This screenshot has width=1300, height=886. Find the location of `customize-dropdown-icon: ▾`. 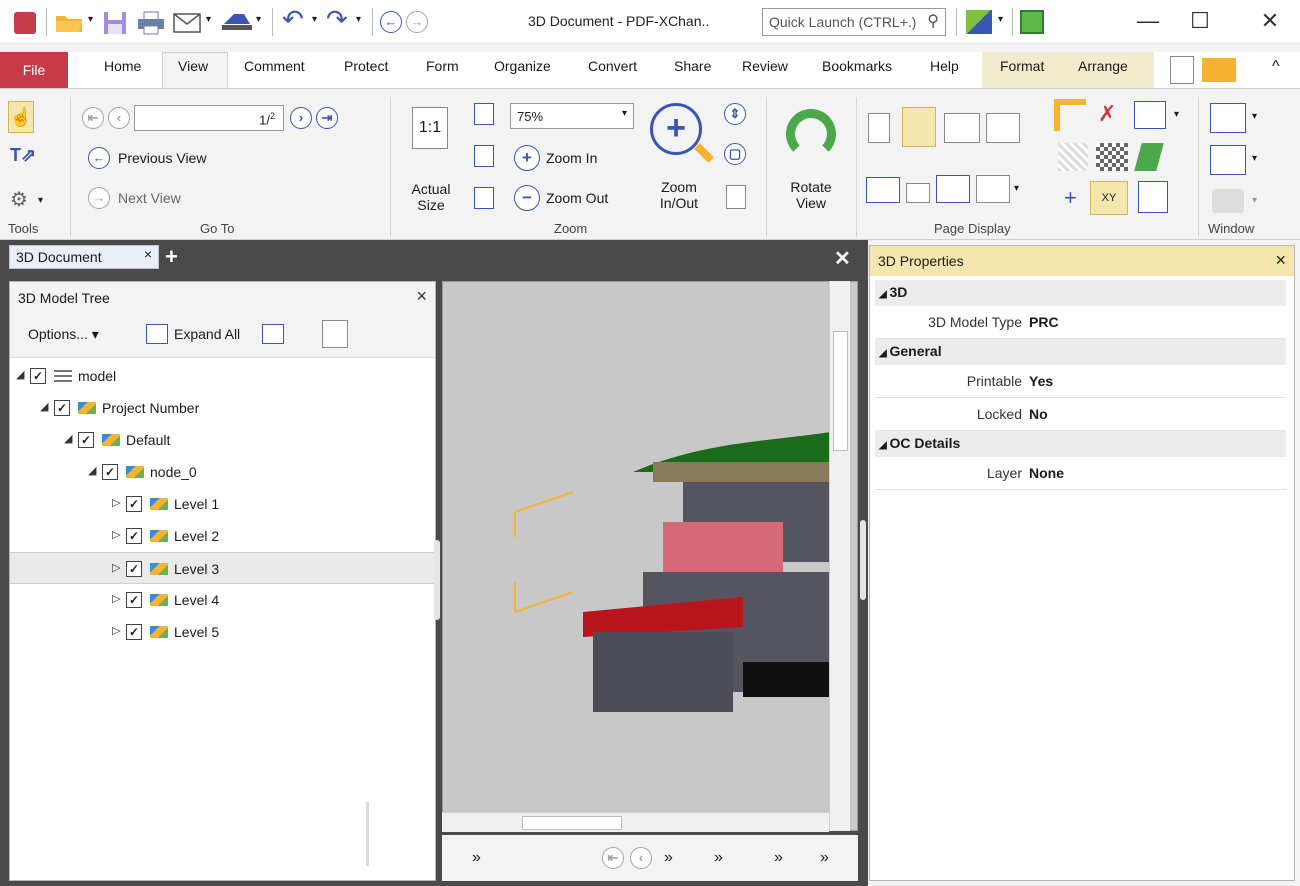

customize-dropdown-icon: ▾ is located at coordinates (1000, 19).